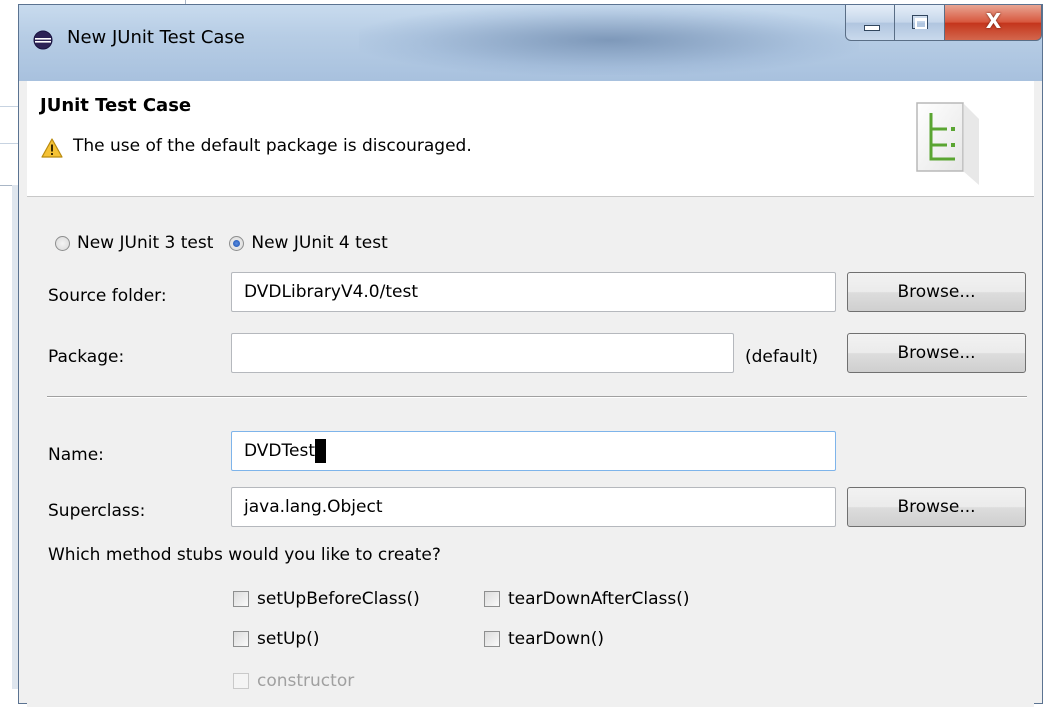 The image size is (1051, 707). What do you see at coordinates (116, 105) in the screenshot?
I see `page-title: JUnit Test Case` at bounding box center [116, 105].